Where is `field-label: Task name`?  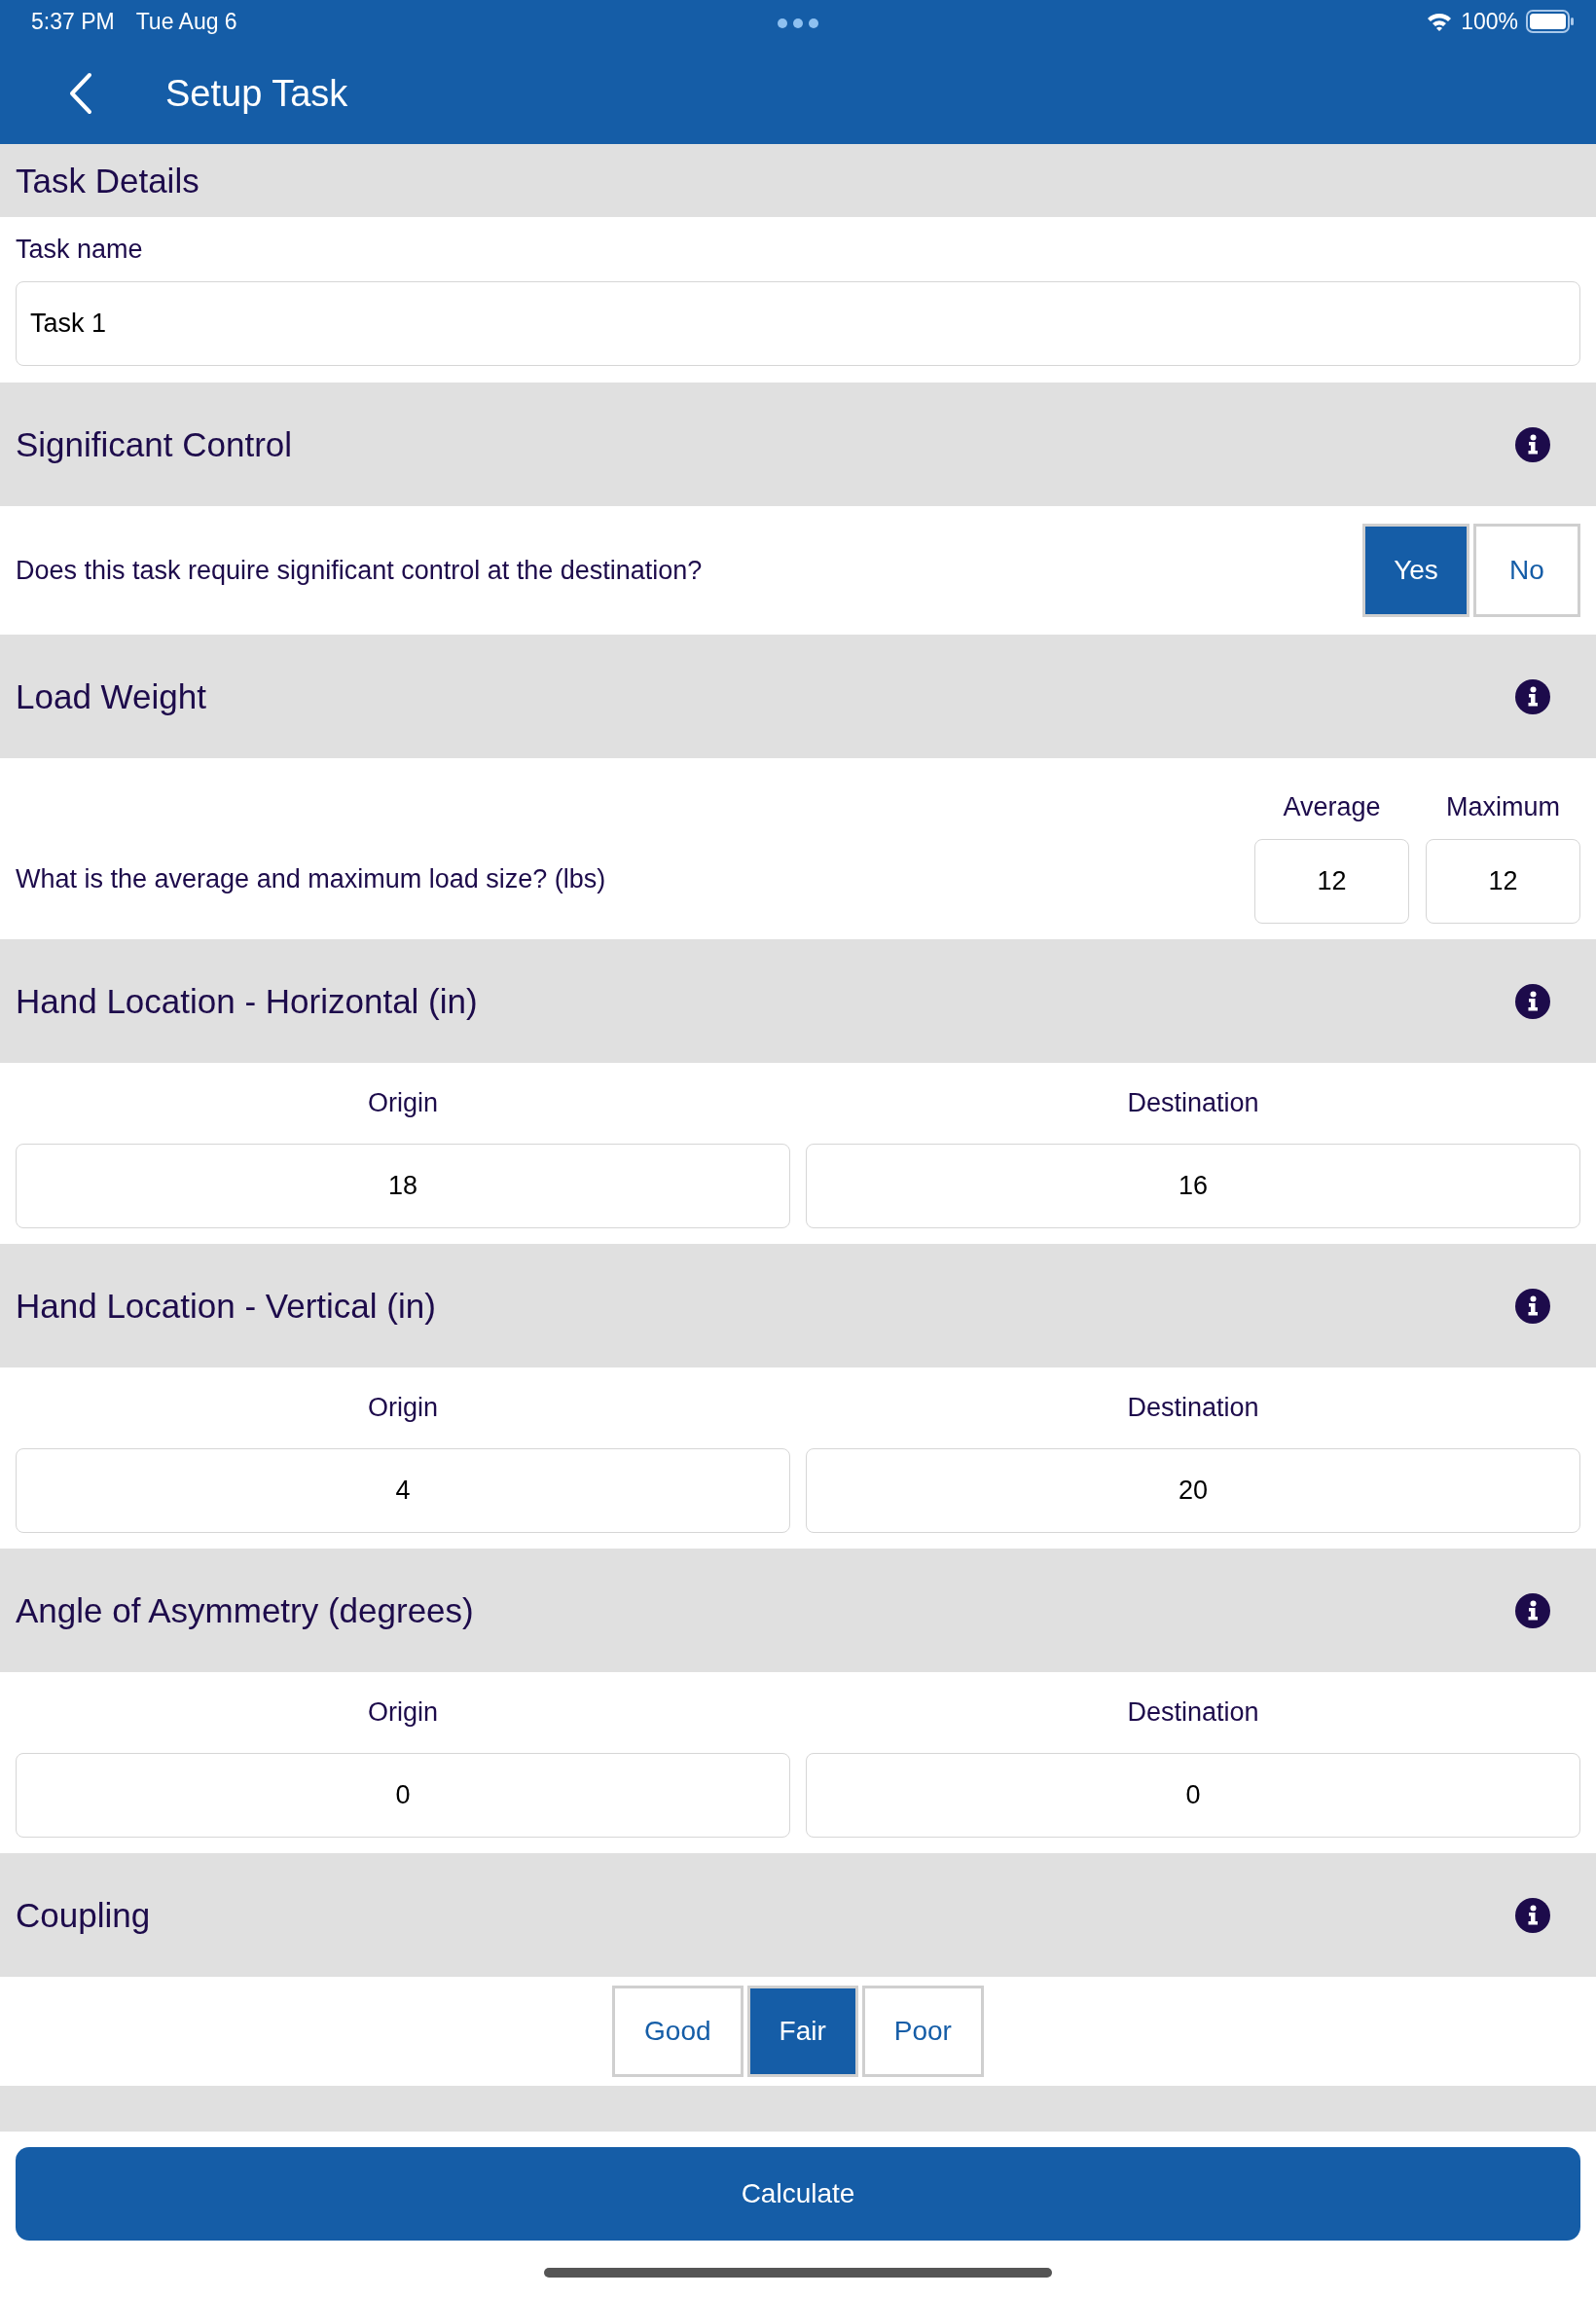
field-label: Task name is located at coordinates (80, 249).